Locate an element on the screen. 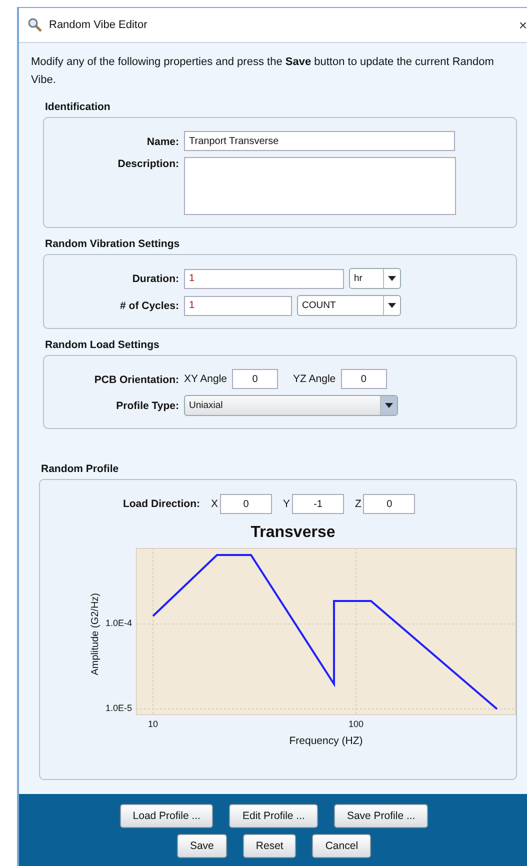  duration-field: 1 is located at coordinates (264, 278).